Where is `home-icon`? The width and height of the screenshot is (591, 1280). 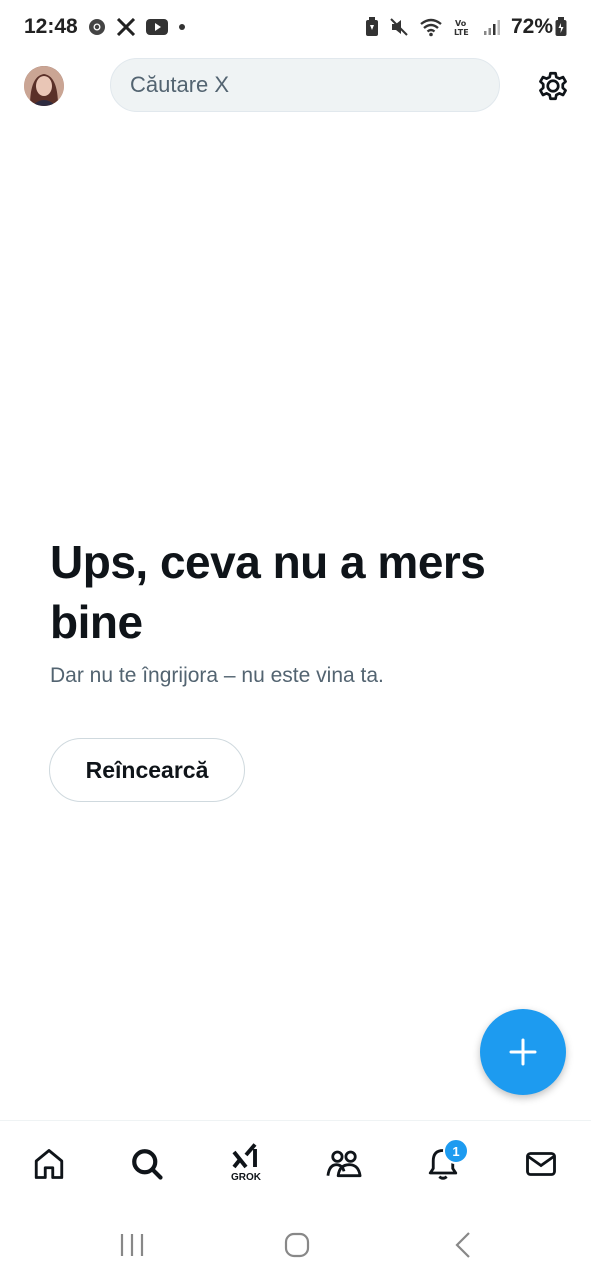 home-icon is located at coordinates (49, 1164).